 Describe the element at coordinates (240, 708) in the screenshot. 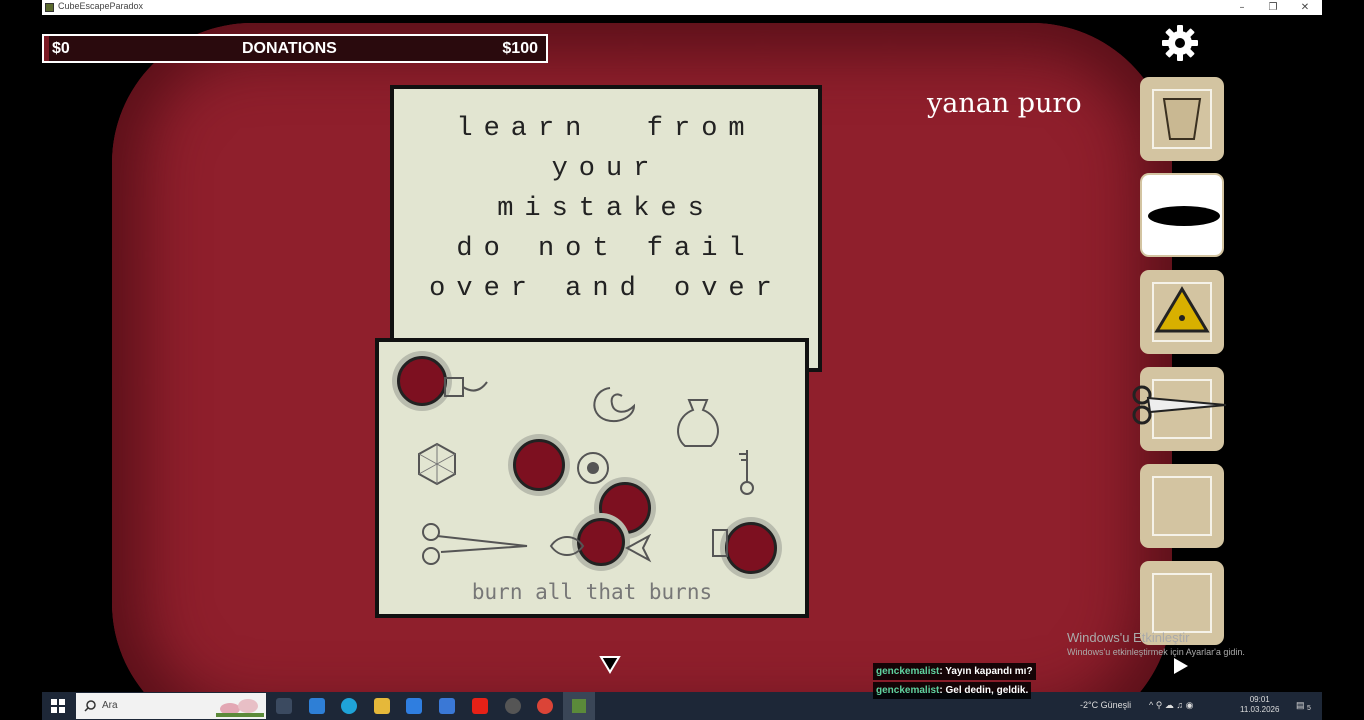

I see `search-highlight-flowers-icon` at that location.